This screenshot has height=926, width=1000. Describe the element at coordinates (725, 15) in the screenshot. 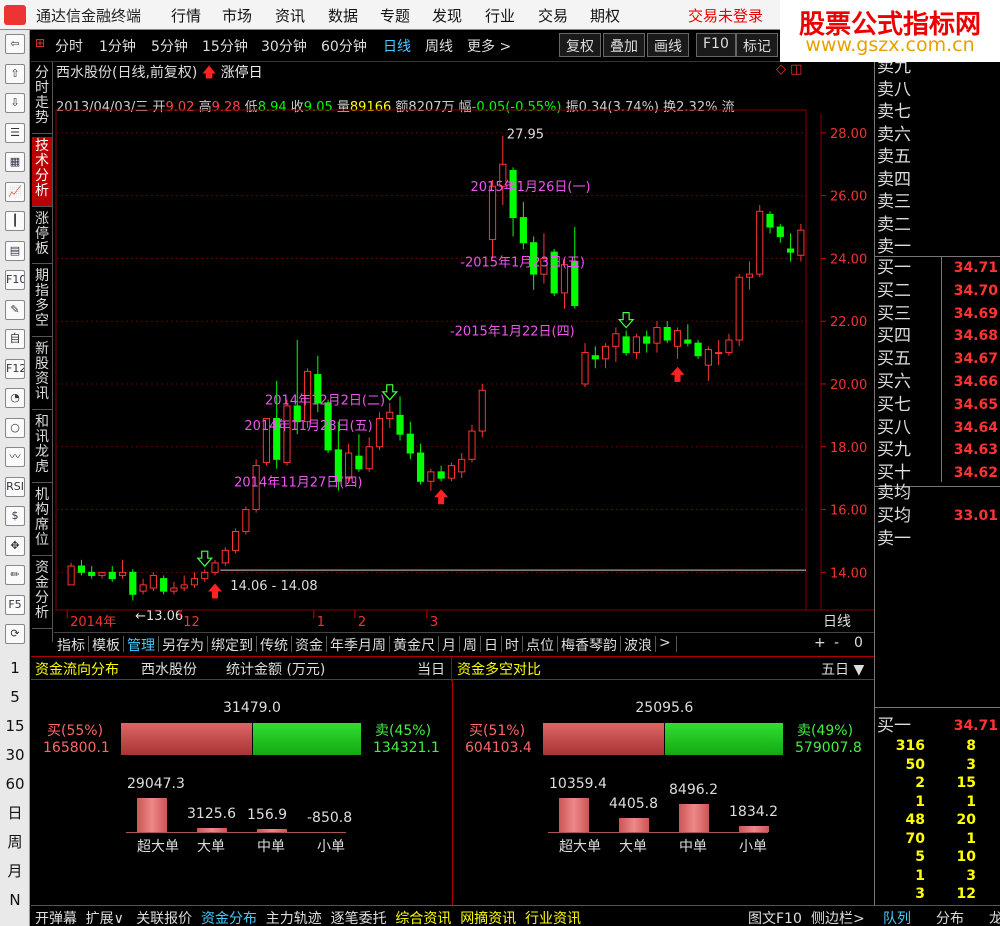

I see `login-status: 交易未登录` at that location.